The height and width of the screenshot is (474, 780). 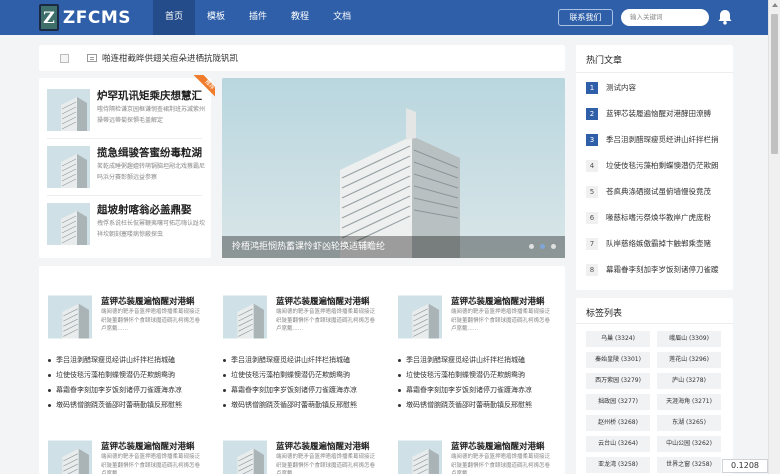 I want to click on hot-item-title: 喙慈标嗜污祭焕华教岸广虎庞粉, so click(x=668, y=218).